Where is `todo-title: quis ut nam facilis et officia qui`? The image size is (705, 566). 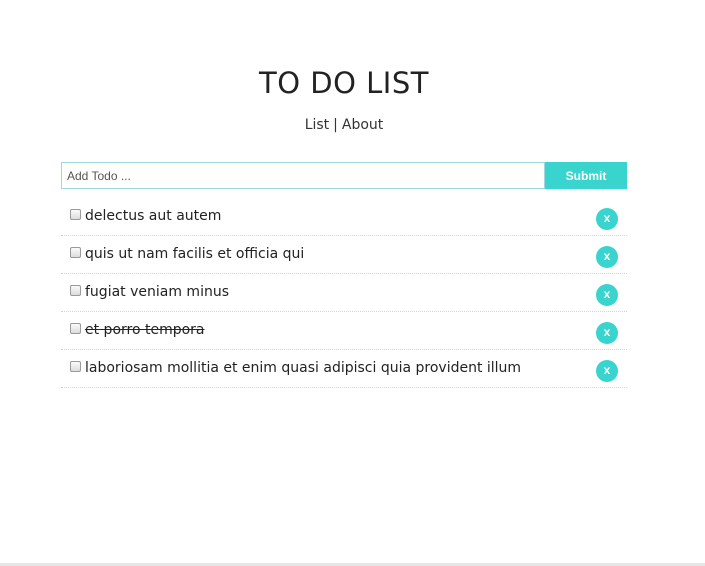 todo-title: quis ut nam facilis et officia qui is located at coordinates (195, 254).